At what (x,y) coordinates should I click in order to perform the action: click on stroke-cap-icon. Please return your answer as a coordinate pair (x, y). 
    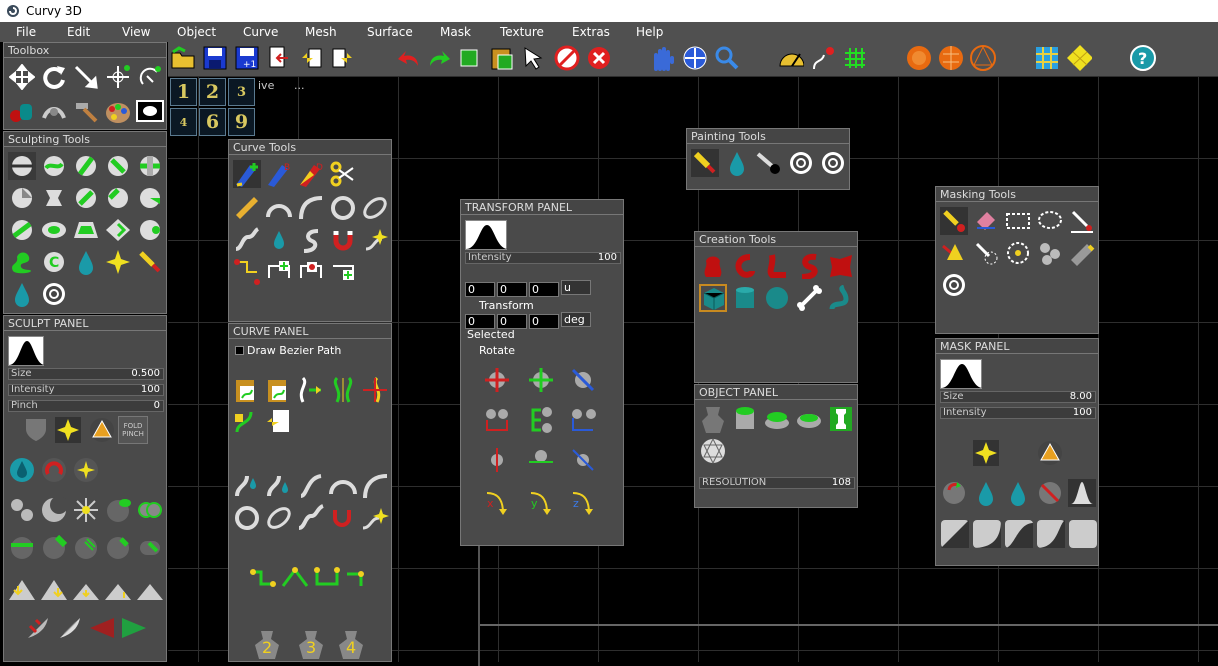
    Looking at the image, I should click on (54, 548).